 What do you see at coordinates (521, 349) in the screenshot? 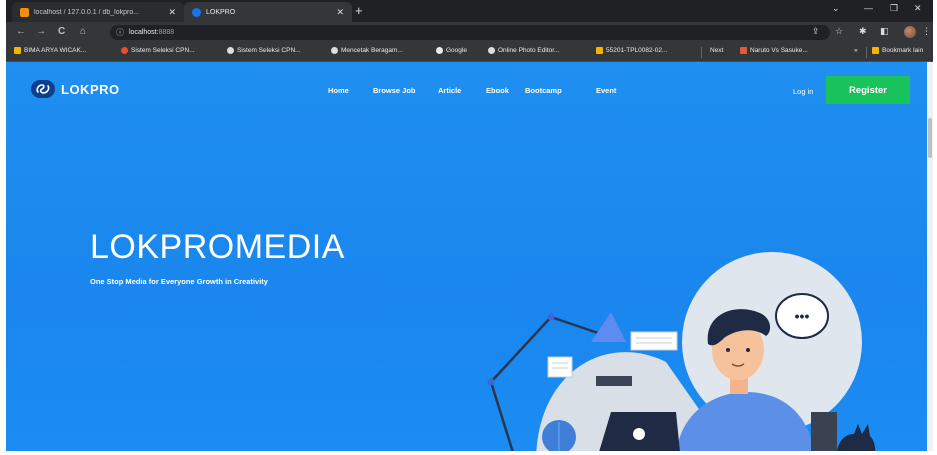
I see `lamp-arm-lower` at bounding box center [521, 349].